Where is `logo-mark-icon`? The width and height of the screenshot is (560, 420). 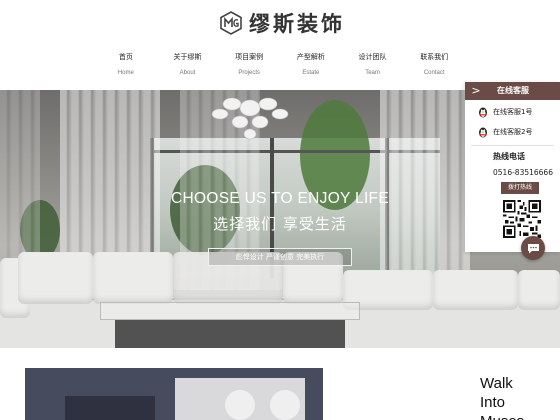
logo-mark-icon is located at coordinates (231, 23).